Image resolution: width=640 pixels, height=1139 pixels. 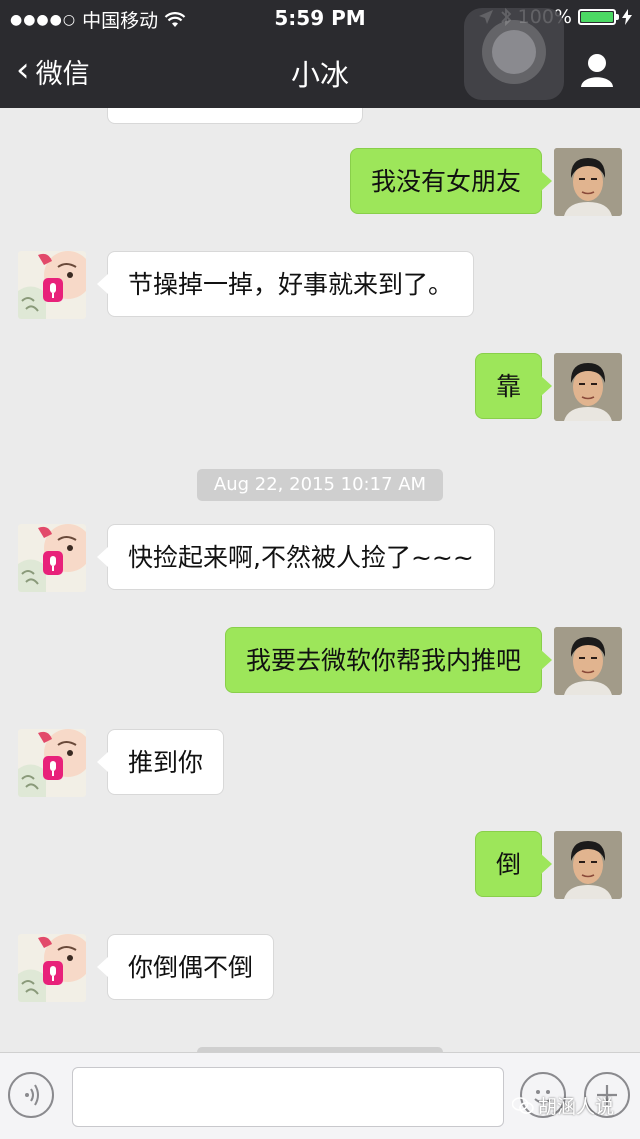 What do you see at coordinates (627, 17) in the screenshot?
I see `charging-icon` at bounding box center [627, 17].